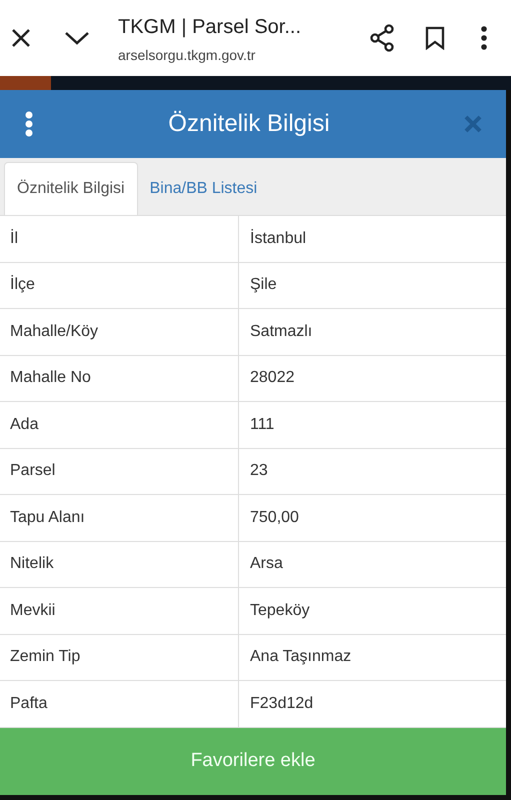  What do you see at coordinates (71, 188) in the screenshot?
I see `tab: Öznitelik Bilgisi` at bounding box center [71, 188].